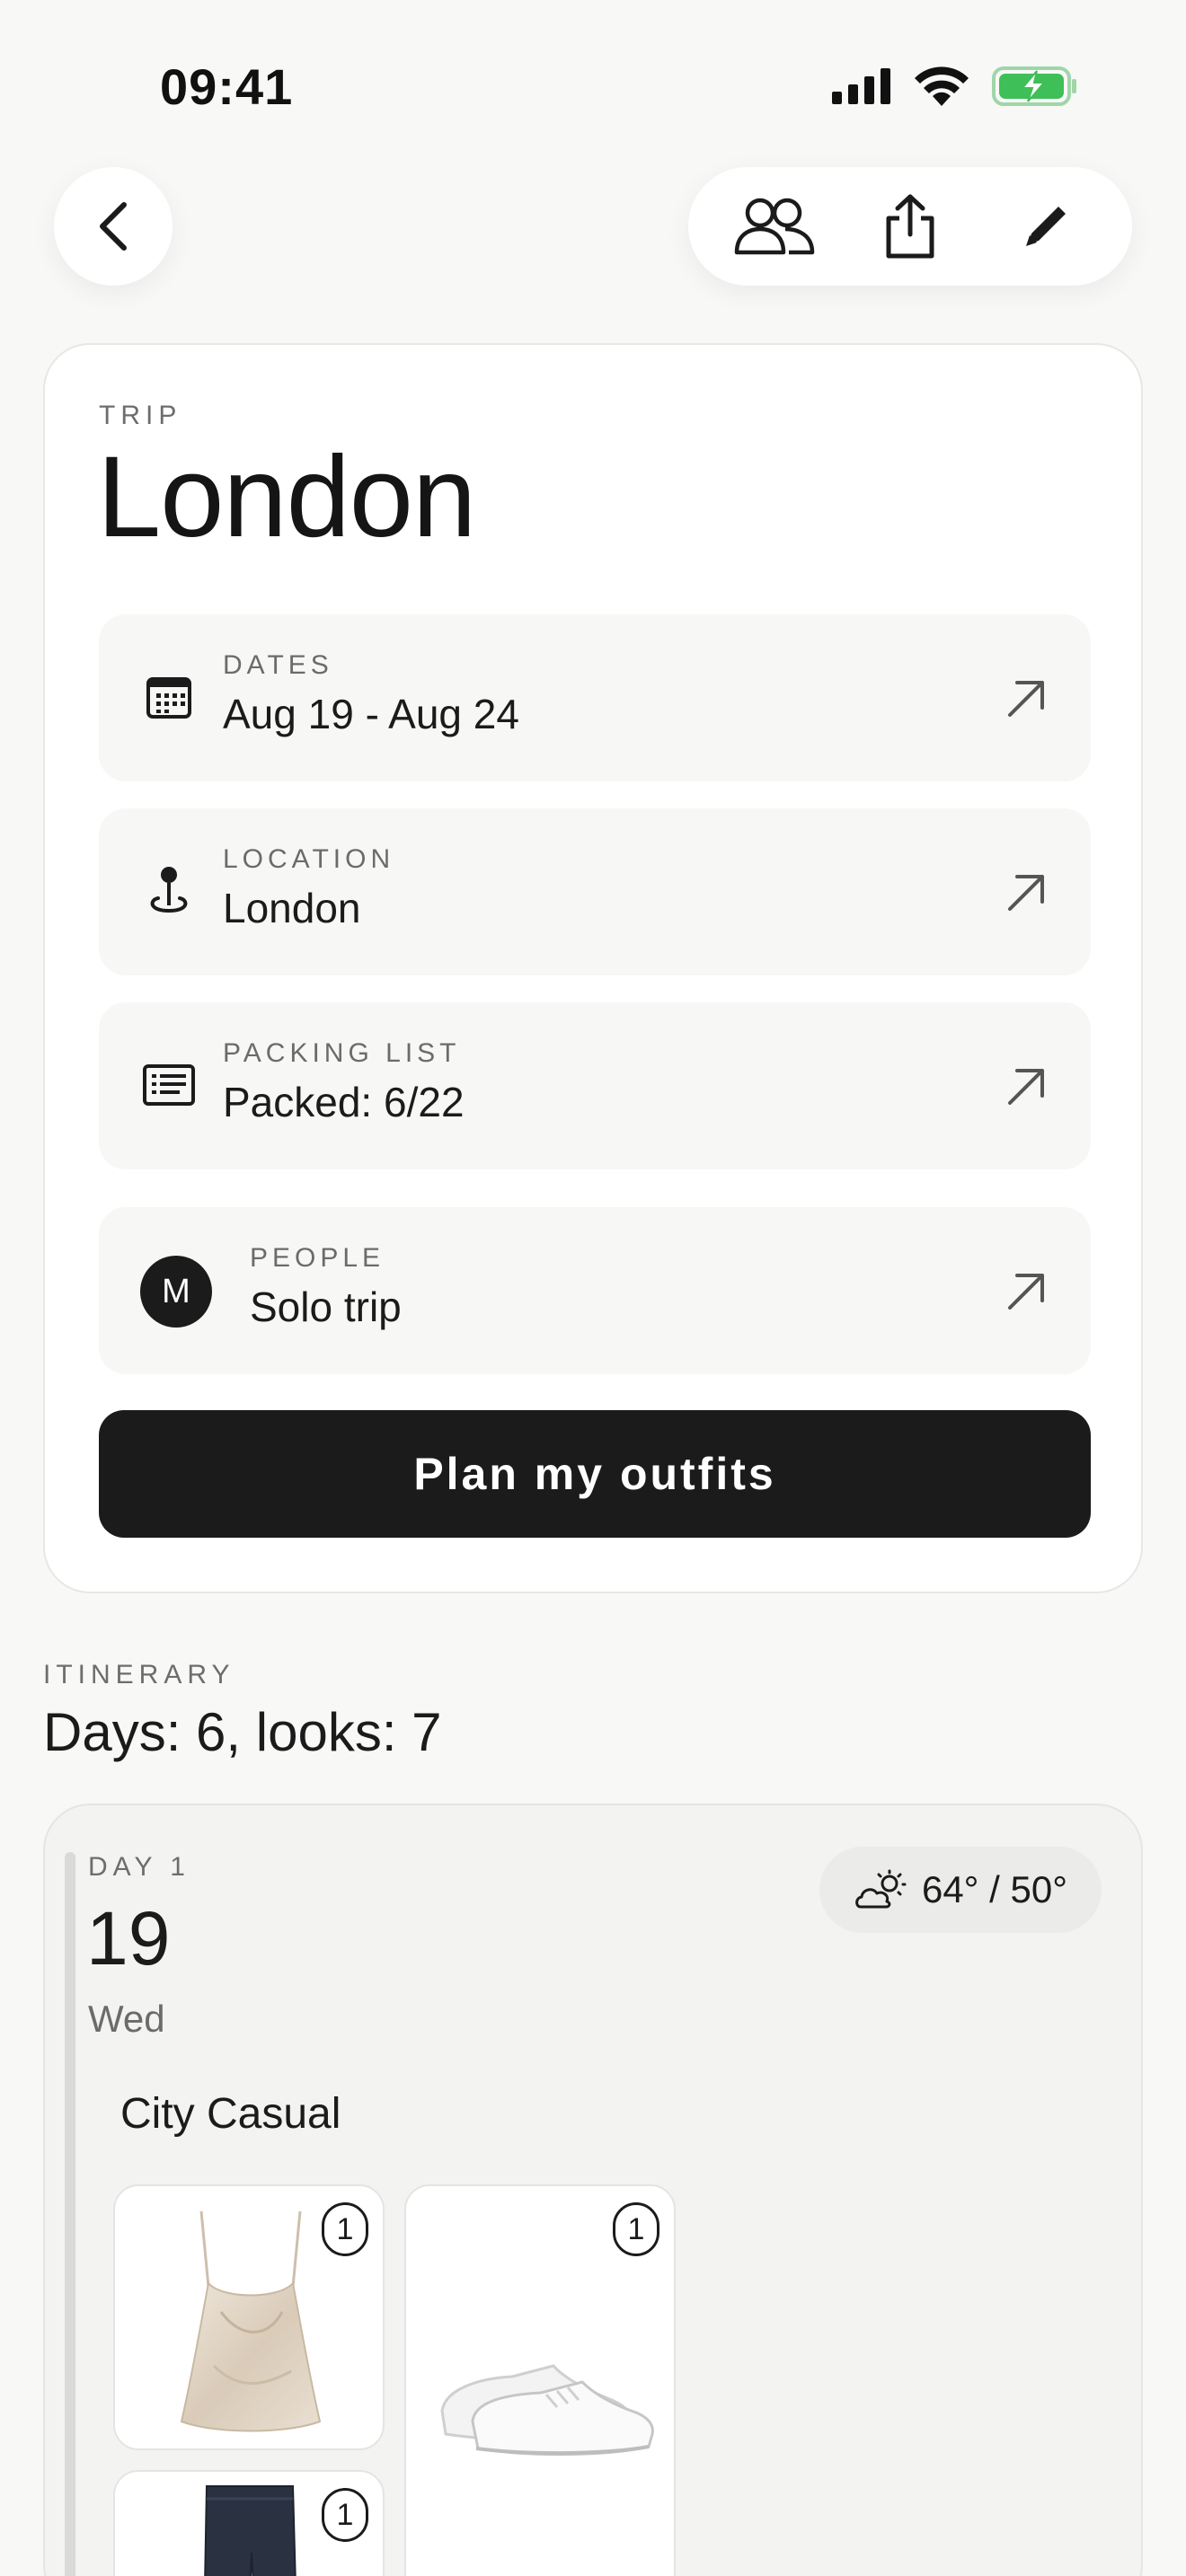 Image resolution: width=1186 pixels, height=2576 pixels. I want to click on trip-actions, so click(910, 226).